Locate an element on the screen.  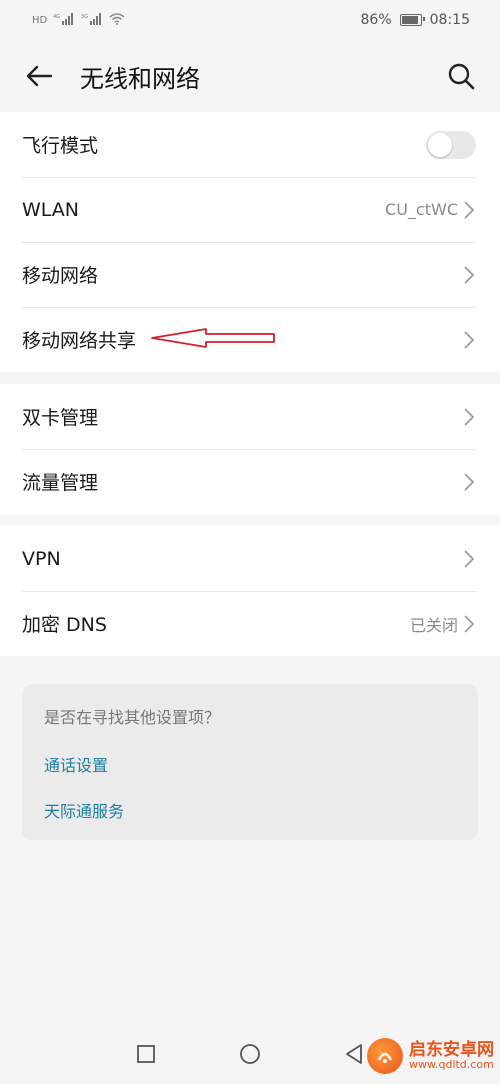
signal-3g-icon: 3G is located at coordinates (92, 20).